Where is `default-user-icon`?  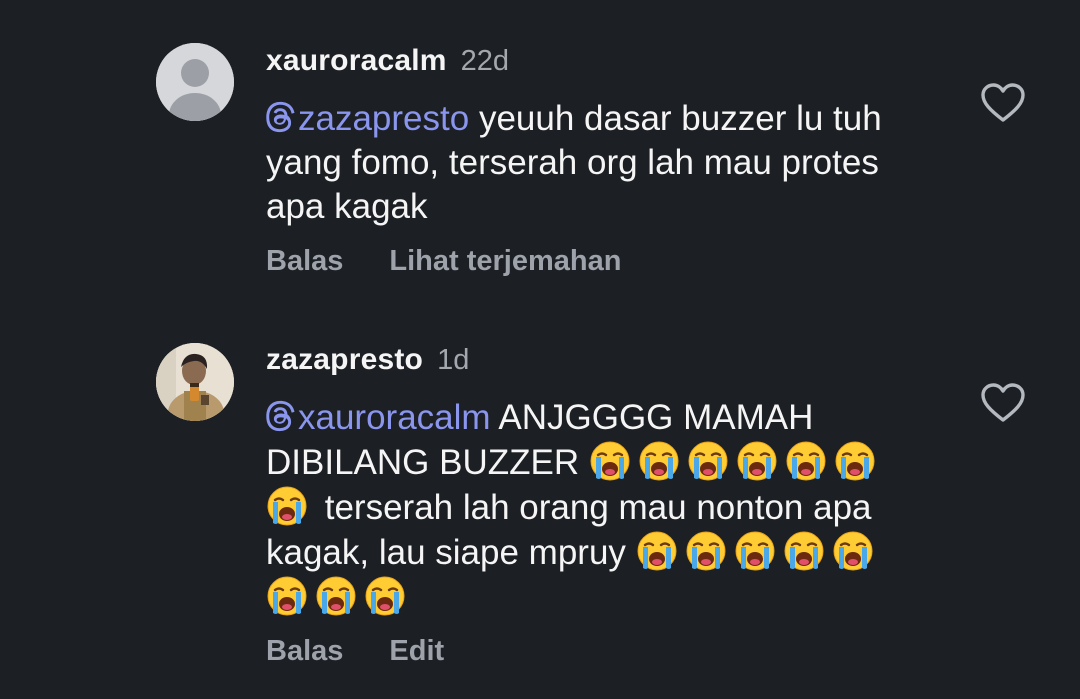
default-user-icon is located at coordinates (195, 82).